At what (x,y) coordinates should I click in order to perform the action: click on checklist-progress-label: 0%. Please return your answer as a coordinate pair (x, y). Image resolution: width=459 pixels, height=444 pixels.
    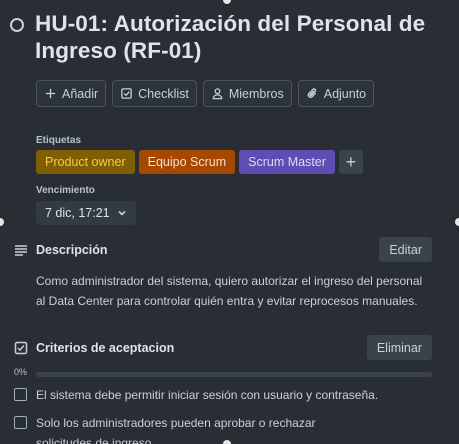
    Looking at the image, I should click on (21, 372).